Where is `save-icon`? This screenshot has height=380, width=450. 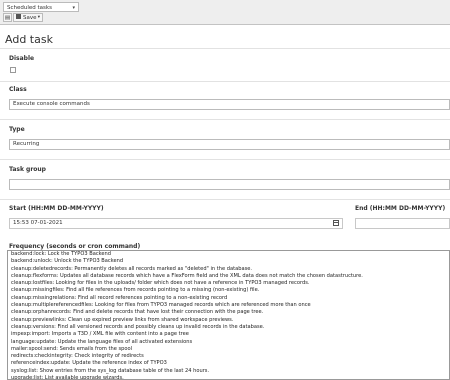 save-icon is located at coordinates (18, 16).